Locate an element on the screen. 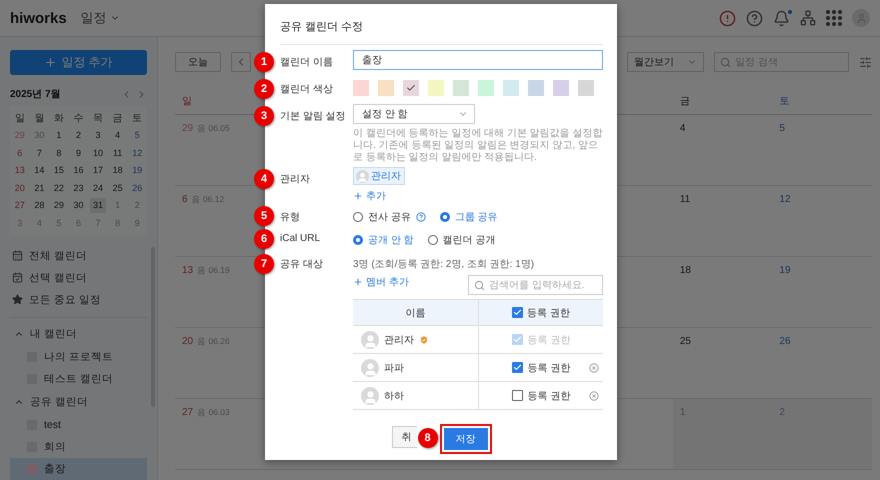 The width and height of the screenshot is (880, 480). help-icon is located at coordinates (421, 217).